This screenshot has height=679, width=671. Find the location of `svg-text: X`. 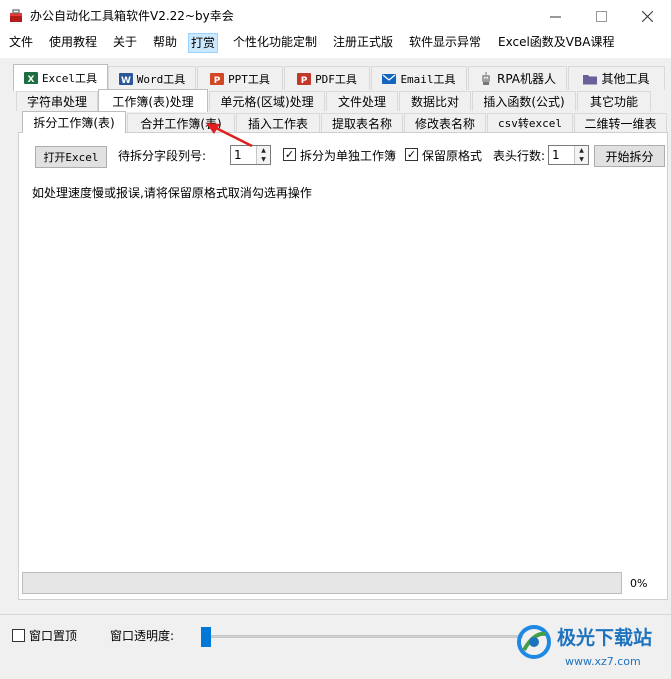

svg-text: X is located at coordinates (30, 80).